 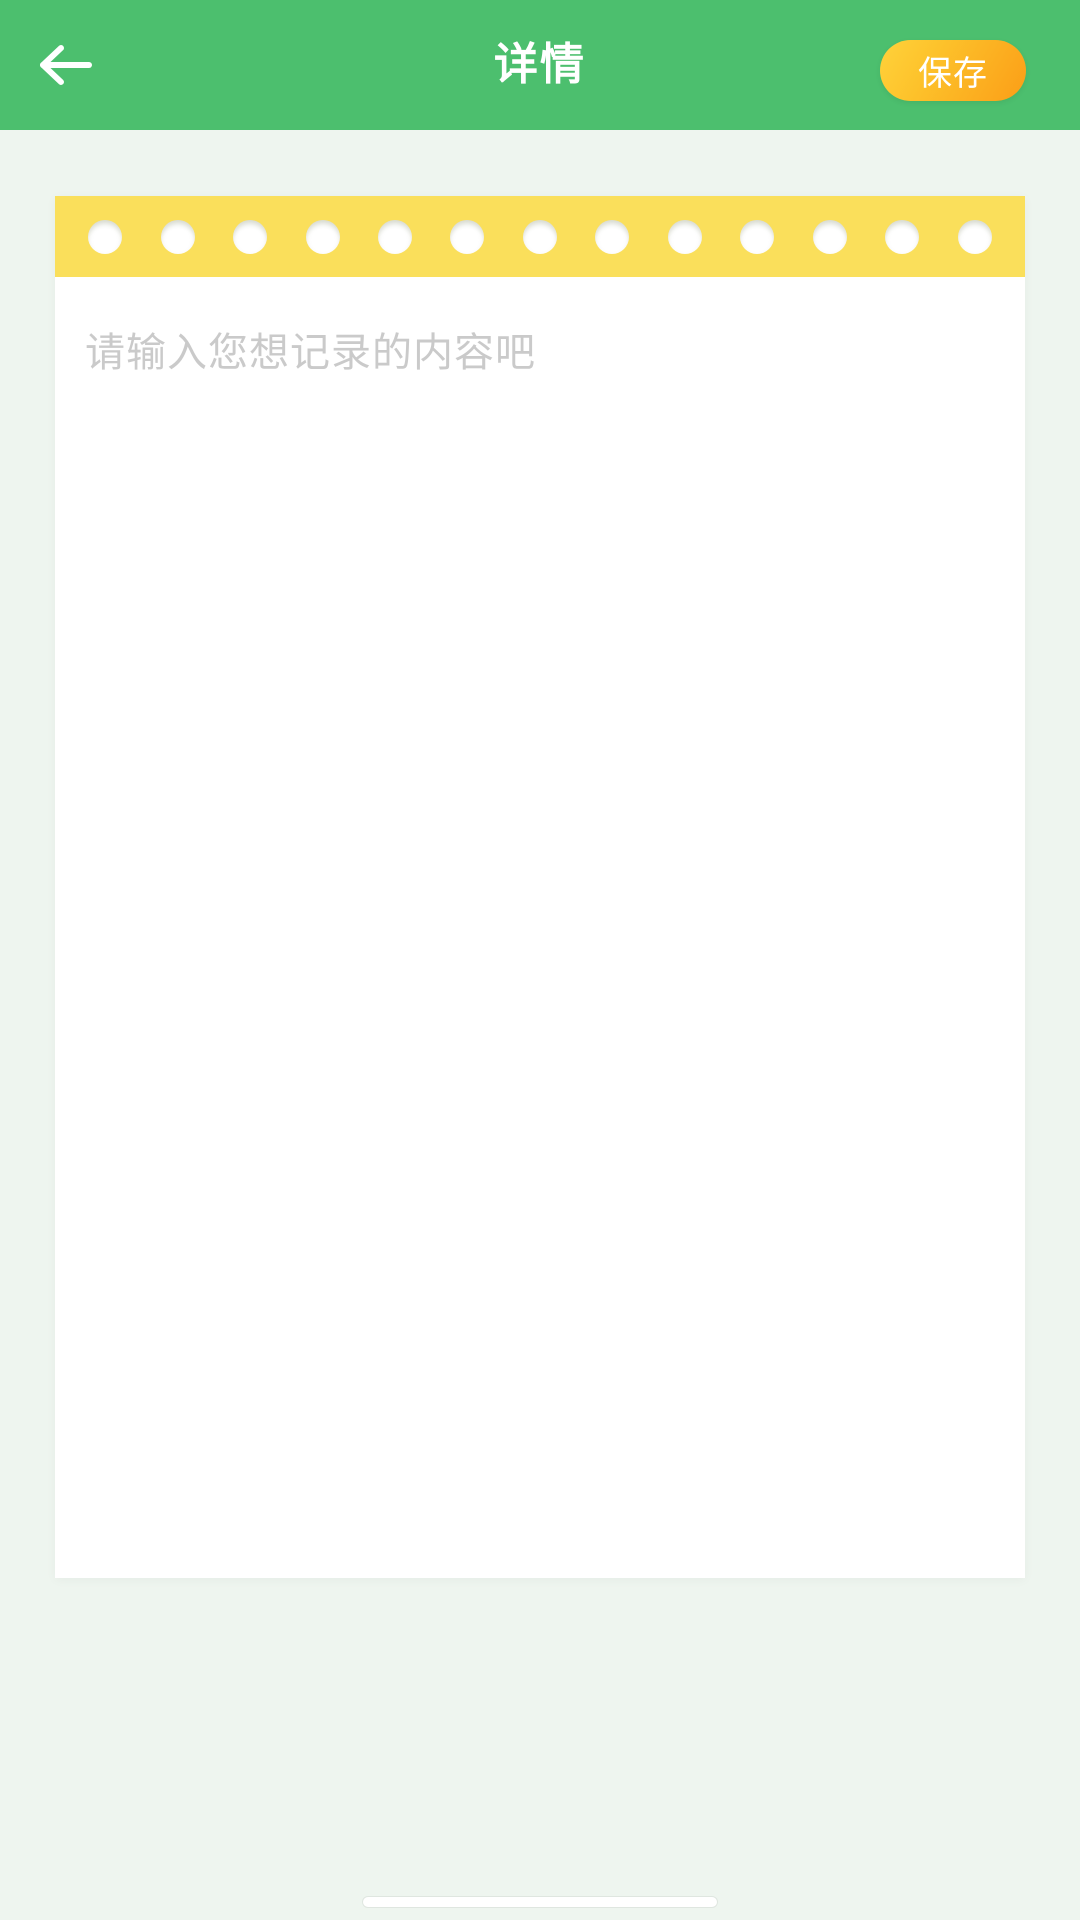 What do you see at coordinates (540, 353) in the screenshot?
I see `note-content-input: 请输入您想记录的内容吧` at bounding box center [540, 353].